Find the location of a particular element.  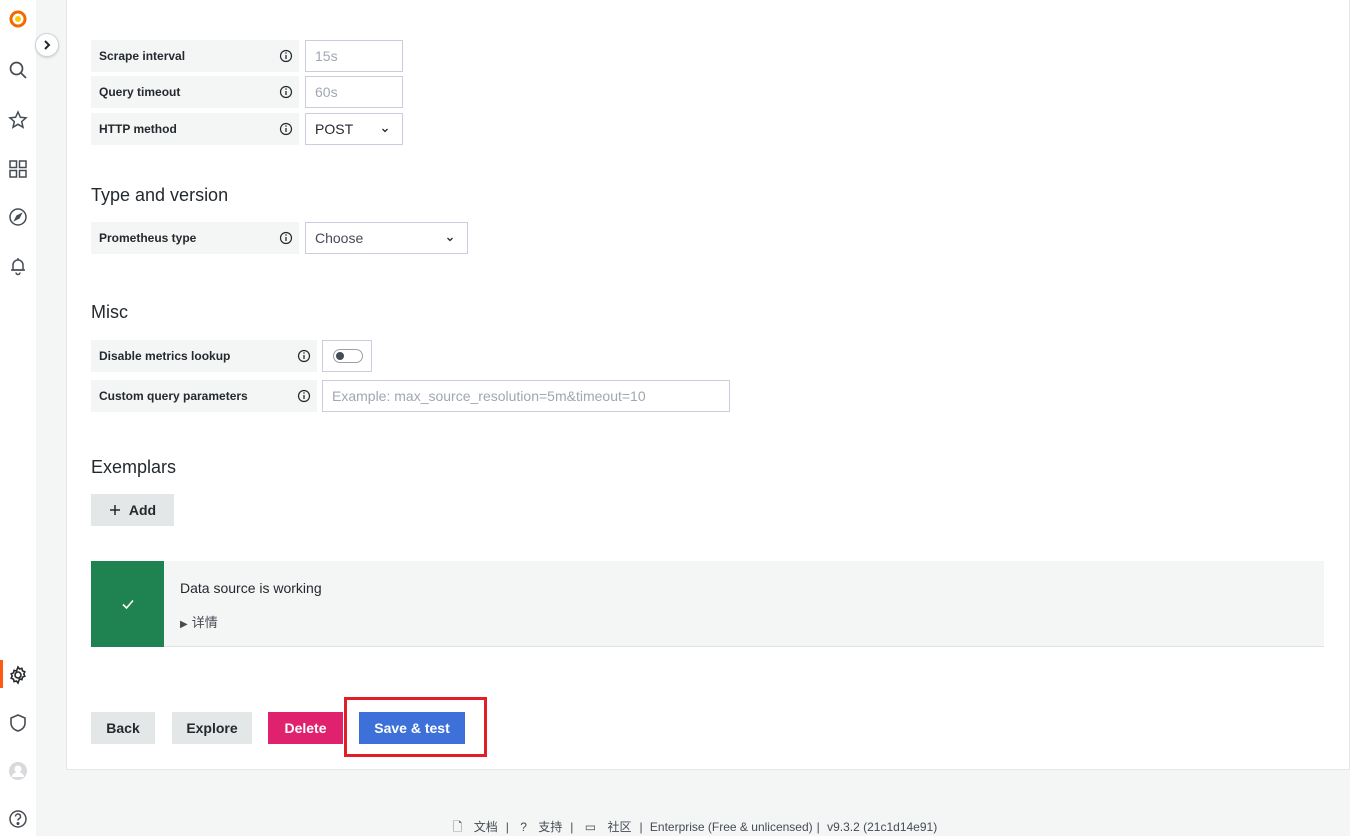

support-link: ? 支持 is located at coordinates (541, 827).